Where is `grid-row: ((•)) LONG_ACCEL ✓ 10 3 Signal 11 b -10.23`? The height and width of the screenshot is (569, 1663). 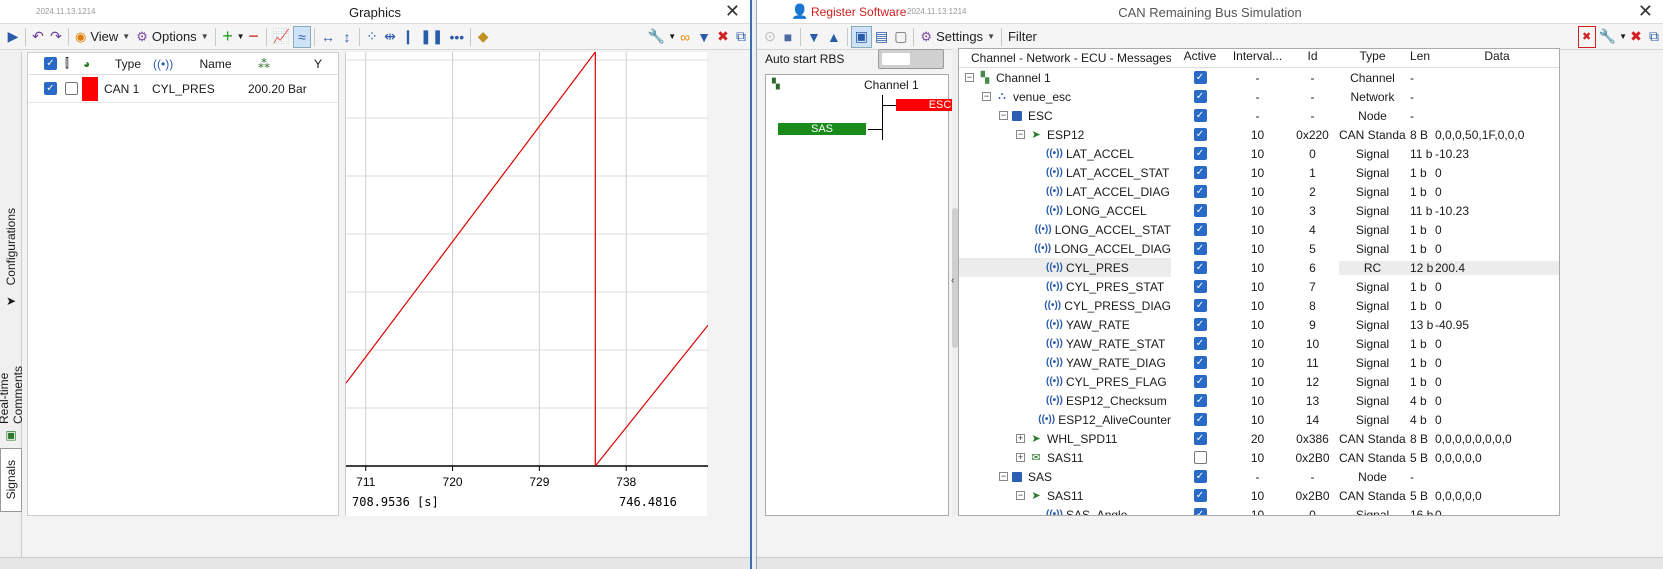 grid-row: ((•)) LONG_ACCEL ✓ 10 3 Signal 11 b -10.23 is located at coordinates (1259, 210).